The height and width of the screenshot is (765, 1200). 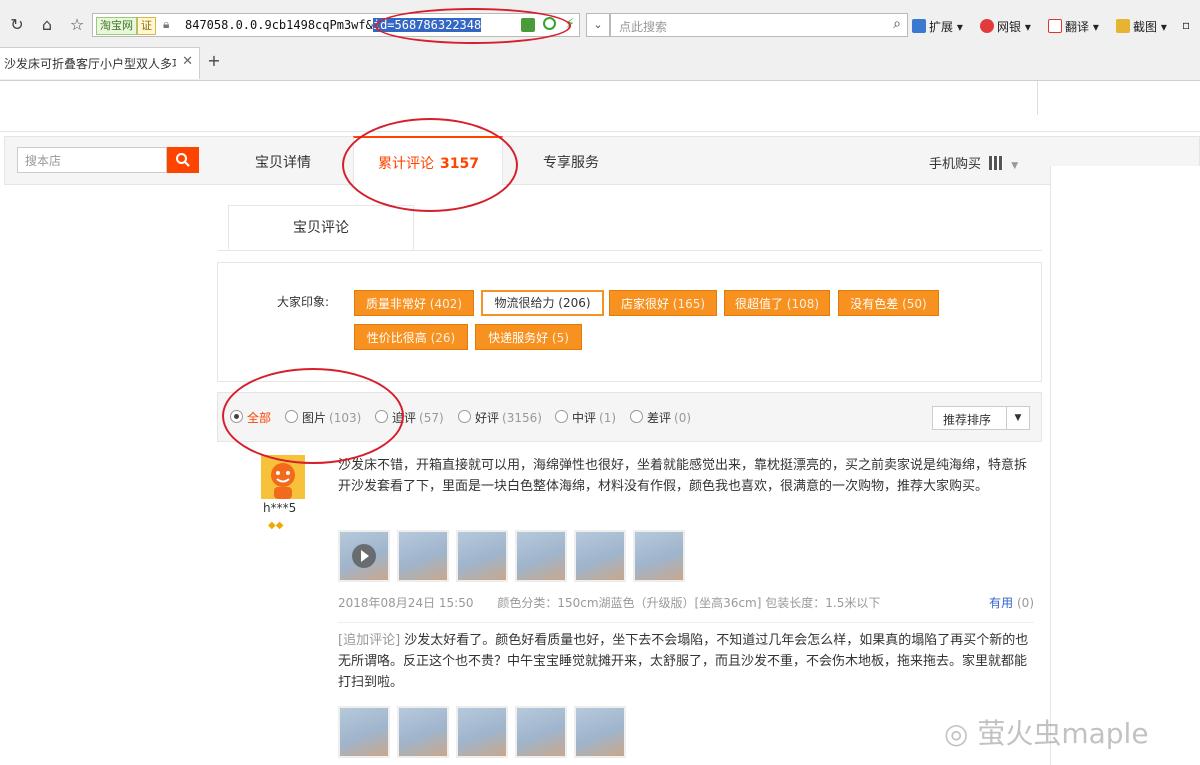 What do you see at coordinates (937, 26) in the screenshot?
I see `tool-extensions: 扩展 ▾` at bounding box center [937, 26].